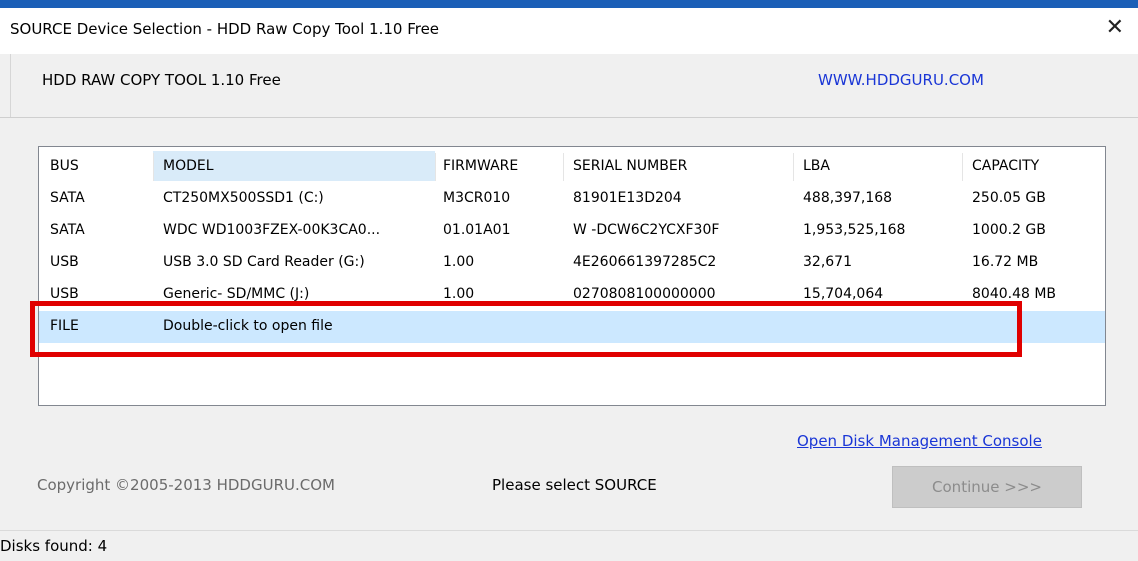 Image resolution: width=1138 pixels, height=561 pixels. What do you see at coordinates (630, 166) in the screenshot?
I see `column-header-serial-number: SERIAL NUMBER` at bounding box center [630, 166].